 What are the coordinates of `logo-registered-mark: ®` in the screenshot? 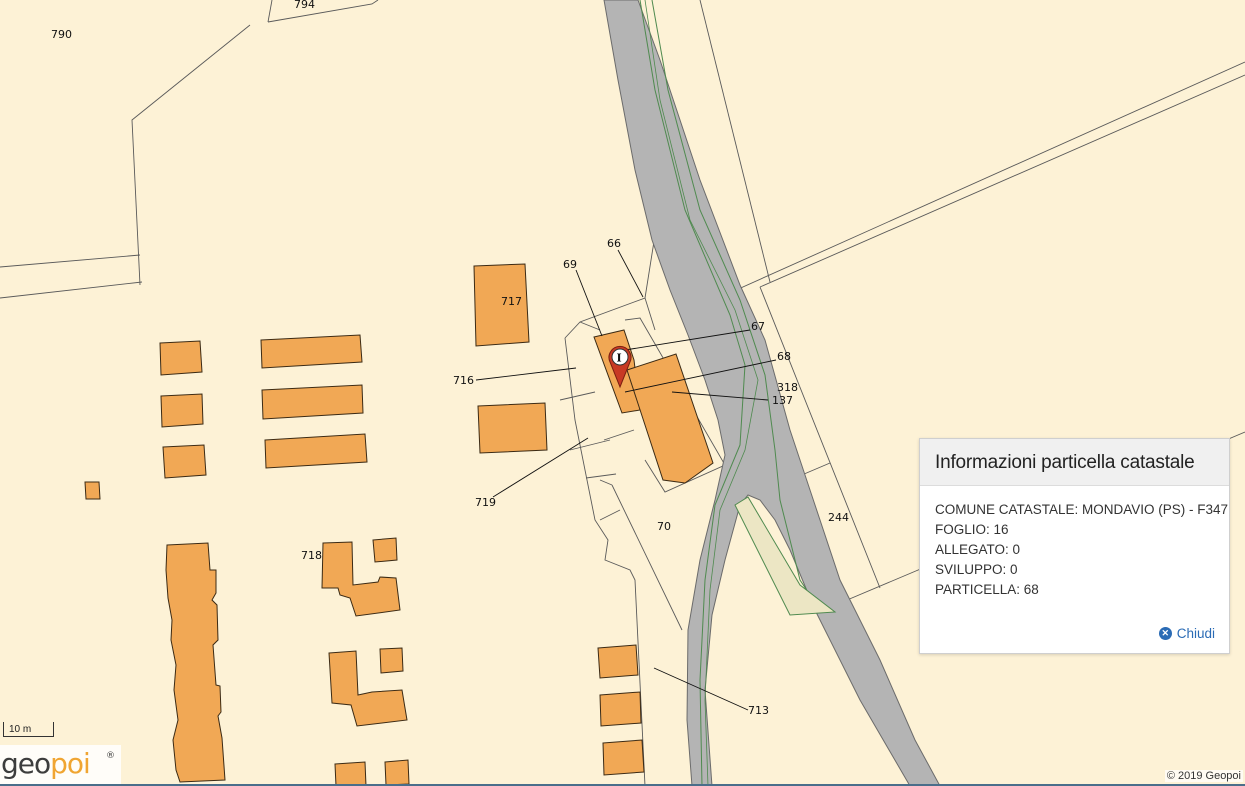 It's located at (110, 756).